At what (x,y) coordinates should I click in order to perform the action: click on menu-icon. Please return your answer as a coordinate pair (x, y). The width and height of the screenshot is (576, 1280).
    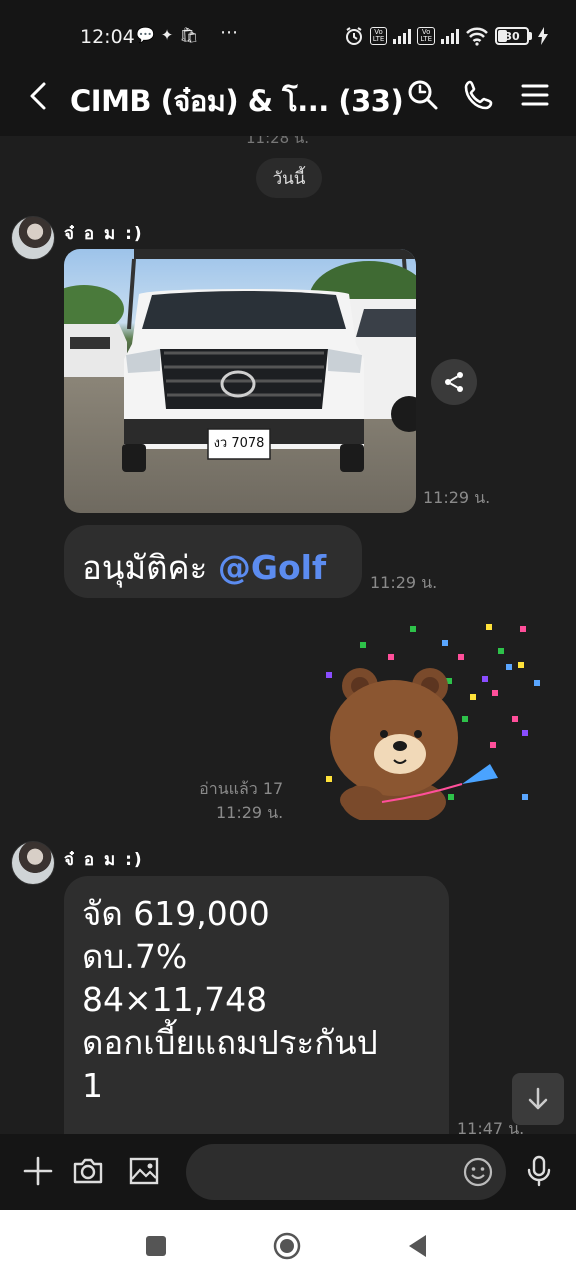
    Looking at the image, I should click on (535, 95).